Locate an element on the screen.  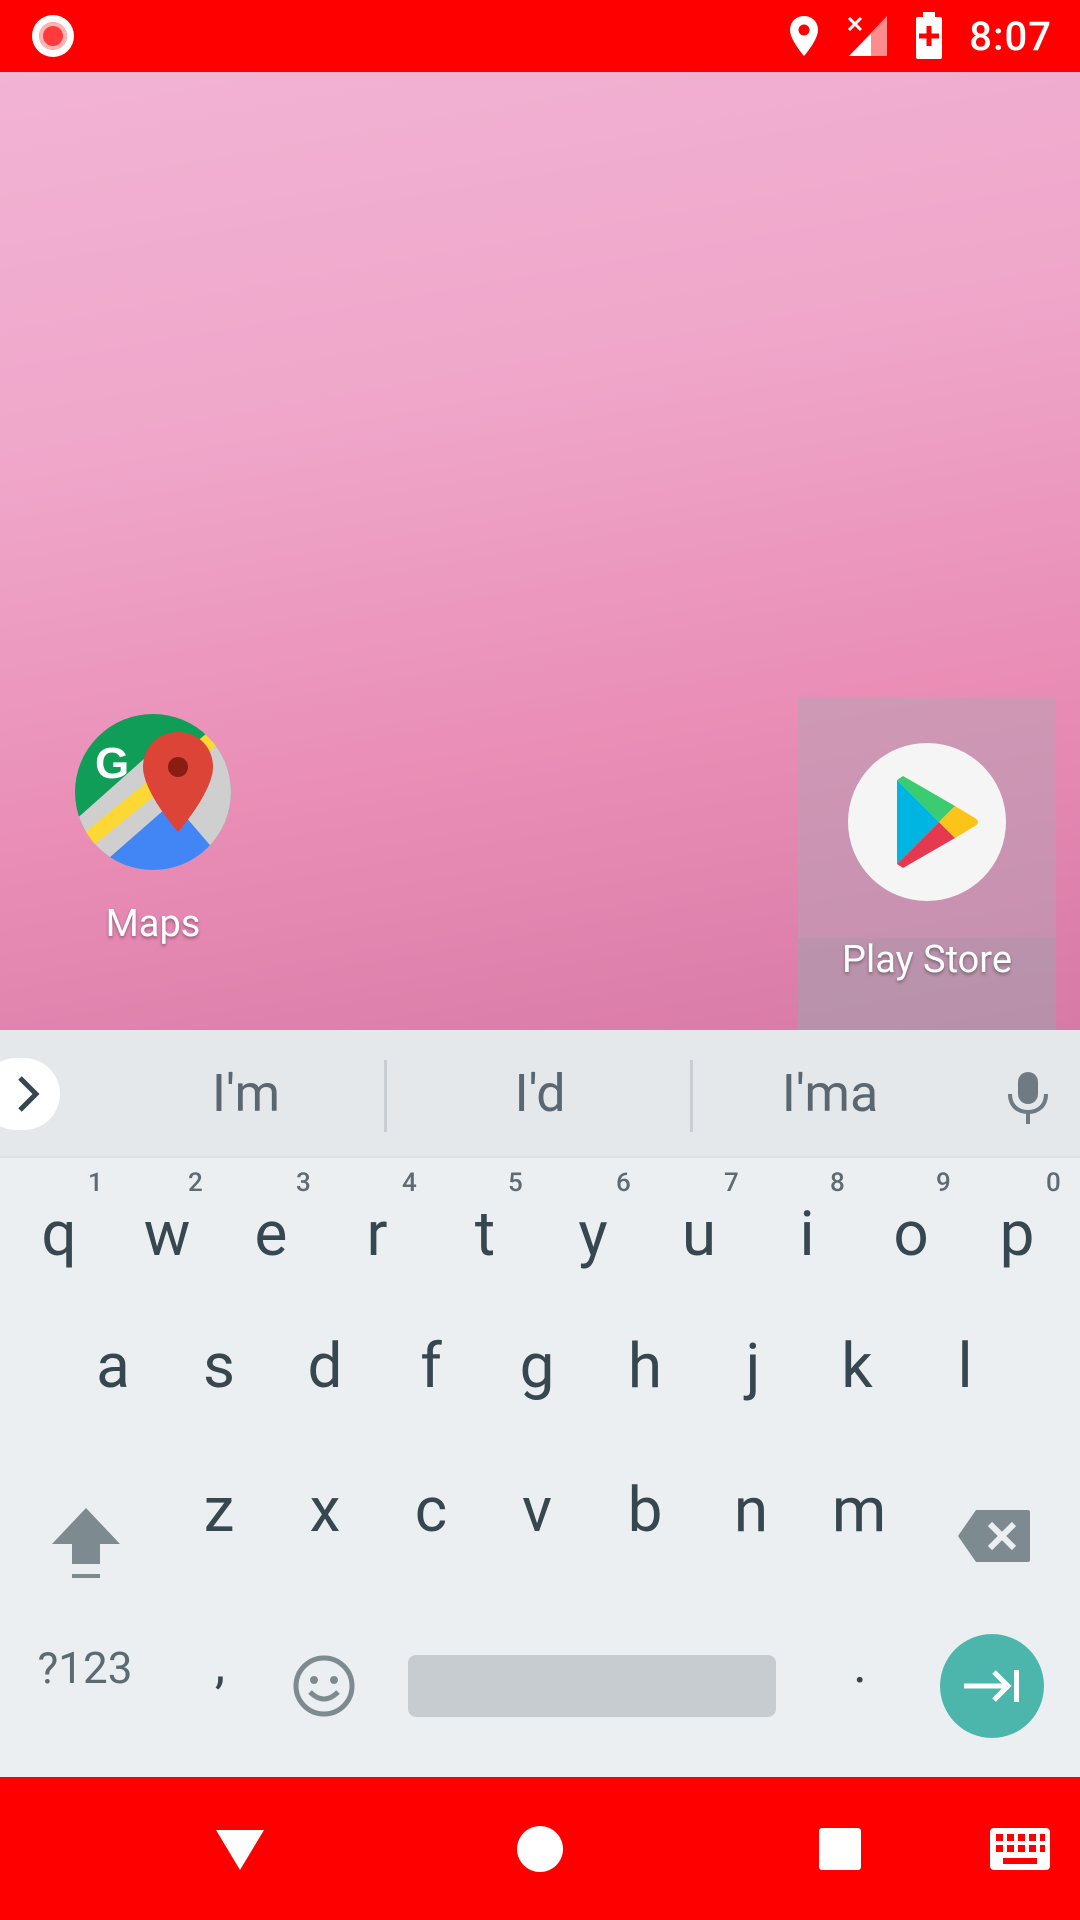
svg-text: G is located at coordinates (112, 763).